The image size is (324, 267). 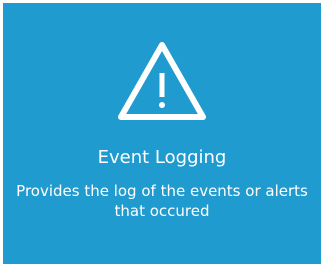 I want to click on warning-triangle-icon, so click(x=162, y=81).